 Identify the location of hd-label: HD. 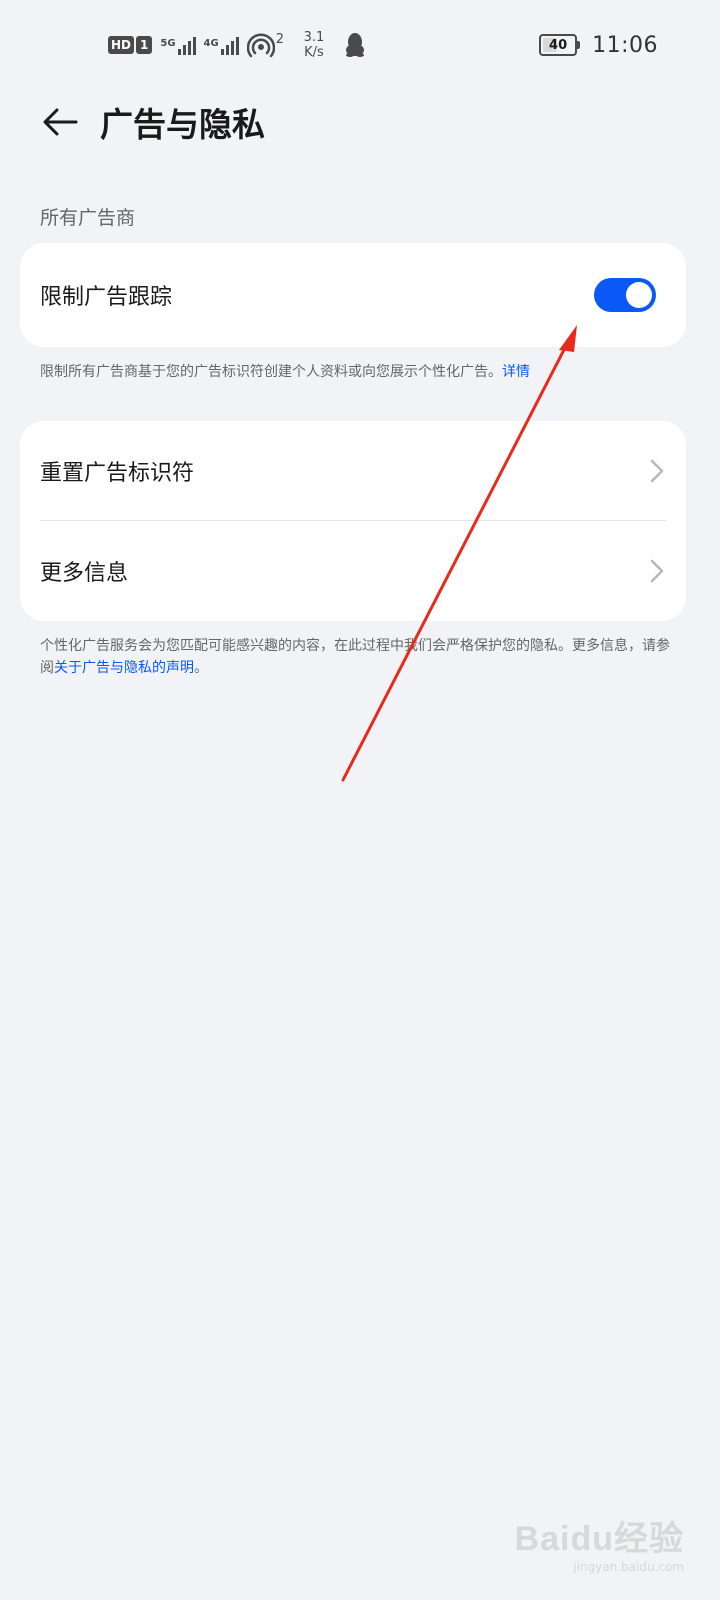
(121, 45).